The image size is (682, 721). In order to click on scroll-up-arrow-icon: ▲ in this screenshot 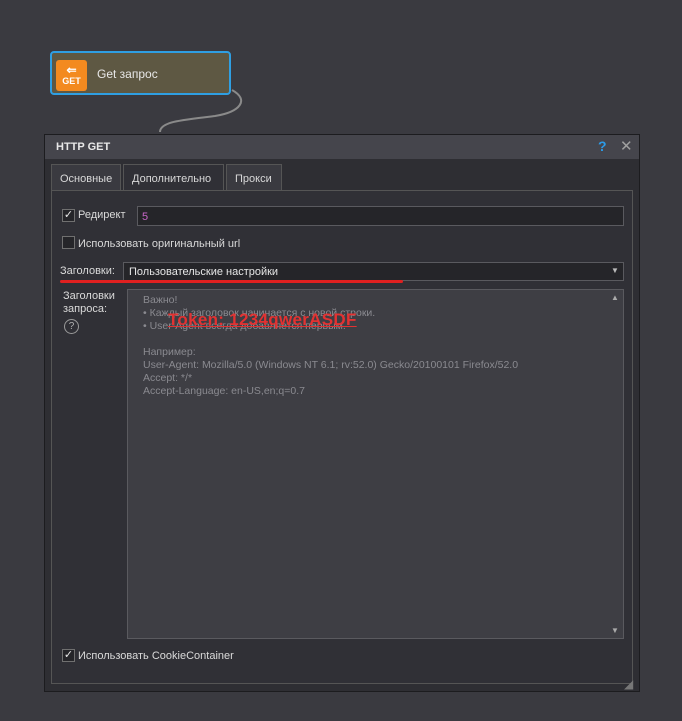, I will do `click(615, 297)`.